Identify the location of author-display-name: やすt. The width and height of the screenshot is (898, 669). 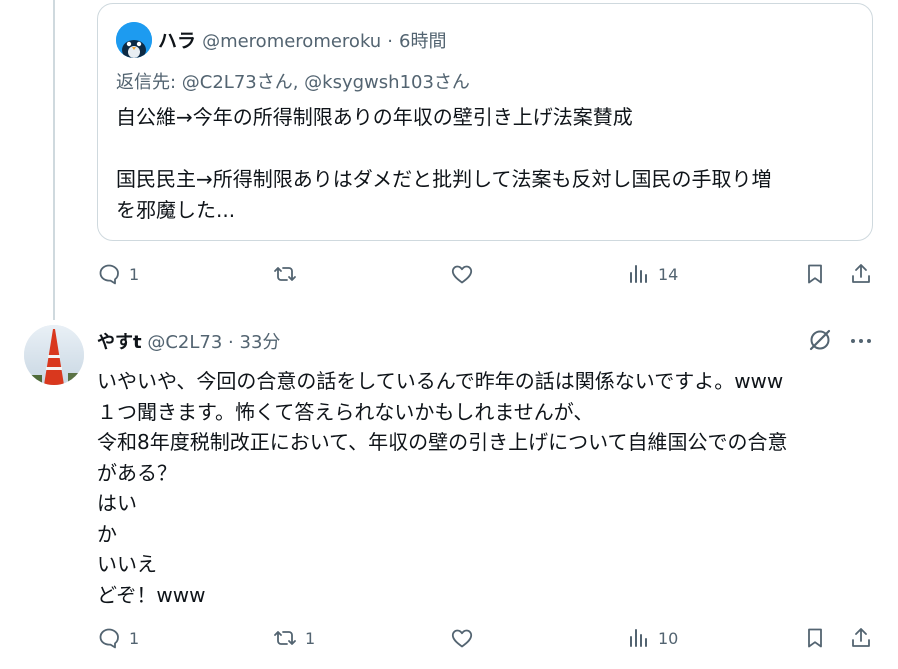
(119, 342).